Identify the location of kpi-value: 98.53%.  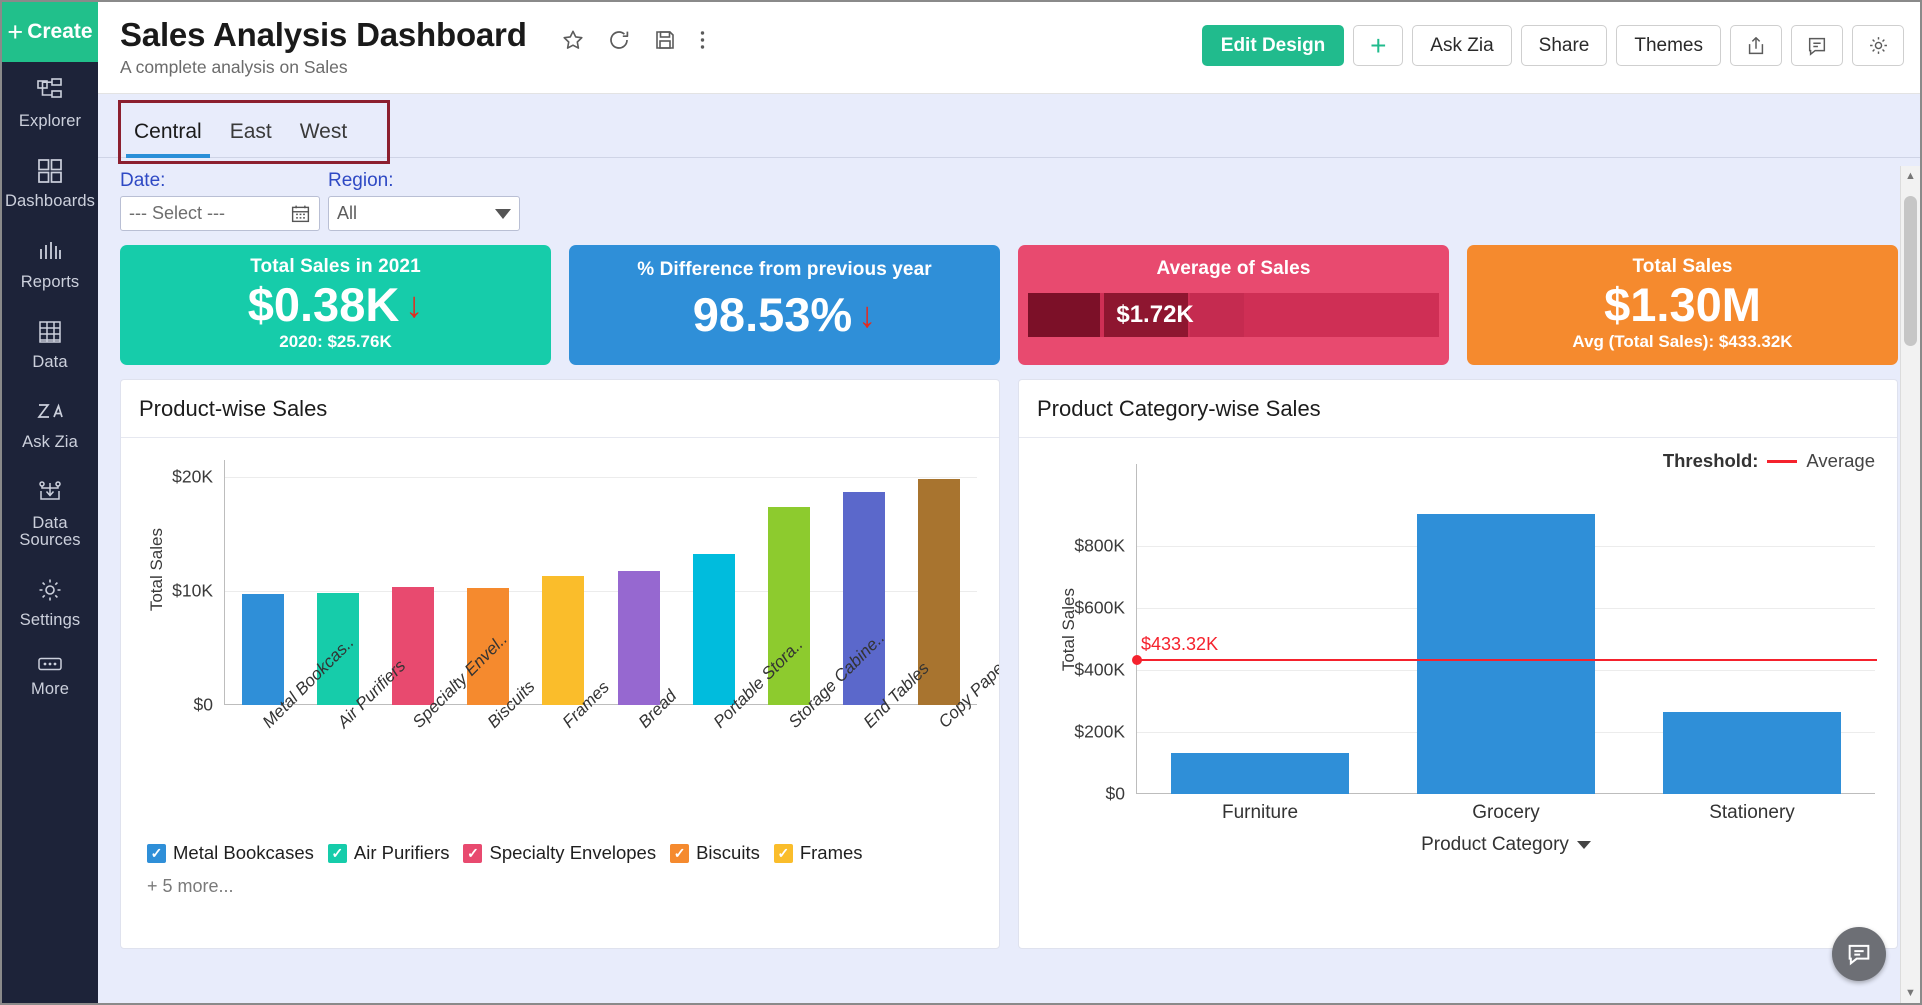
(772, 314).